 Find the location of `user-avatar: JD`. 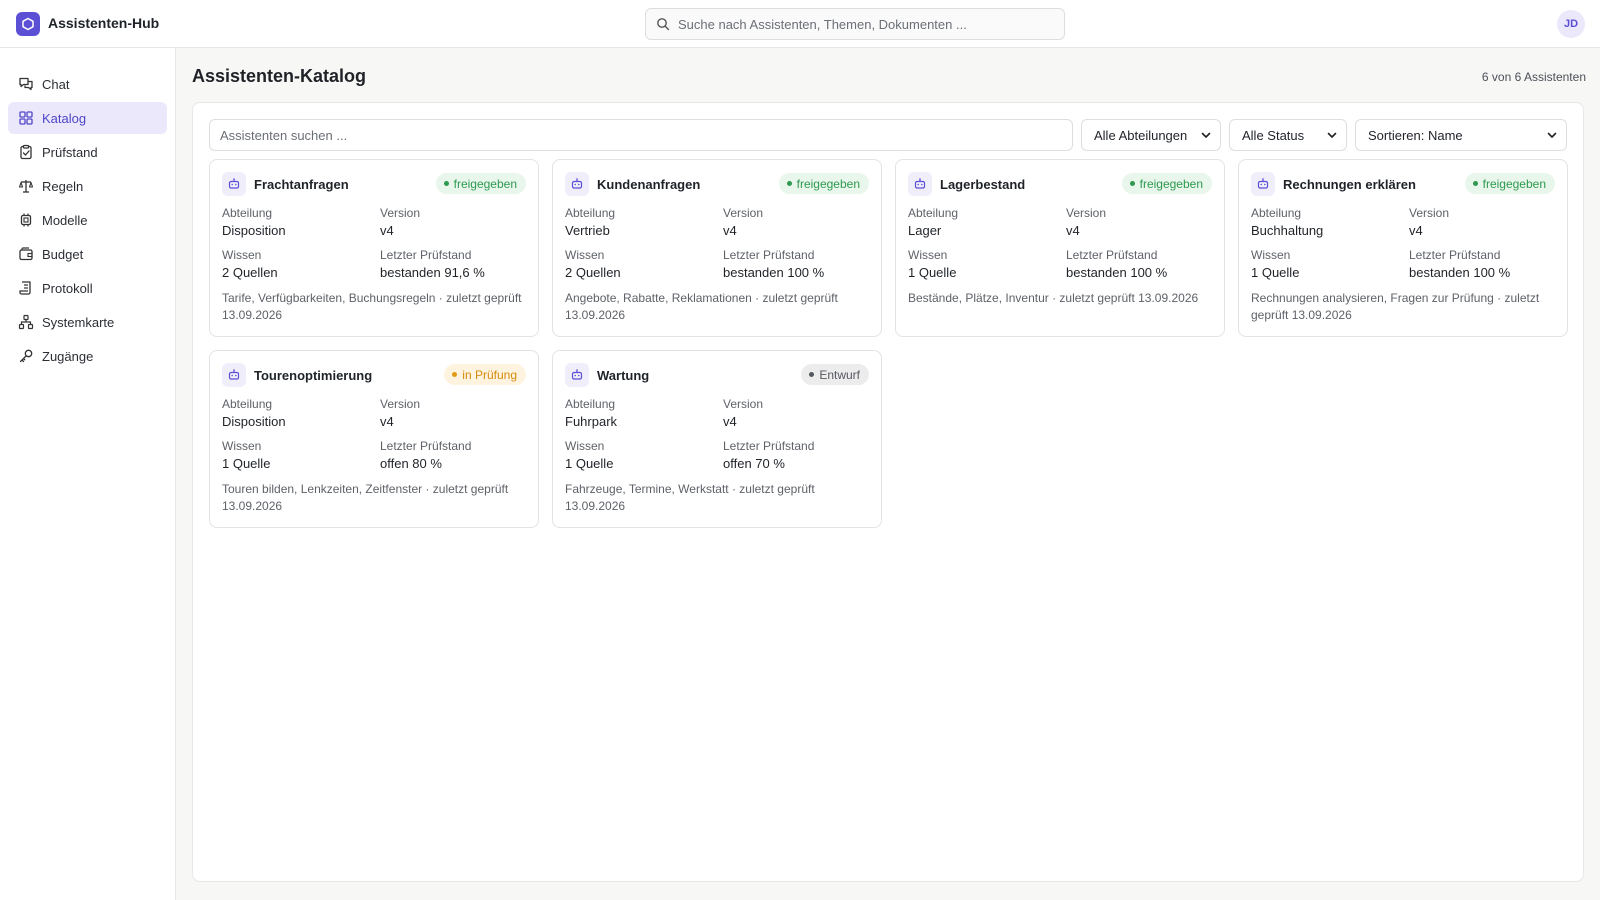

user-avatar: JD is located at coordinates (1571, 24).